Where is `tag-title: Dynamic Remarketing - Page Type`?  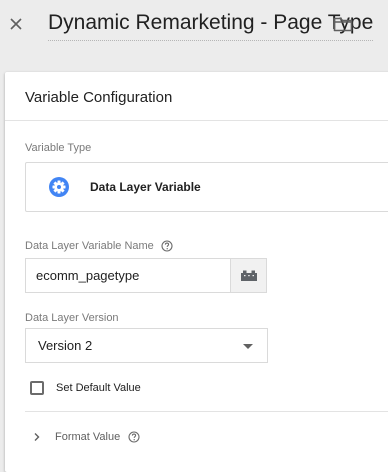
tag-title: Dynamic Remarketing - Page Type is located at coordinates (211, 25).